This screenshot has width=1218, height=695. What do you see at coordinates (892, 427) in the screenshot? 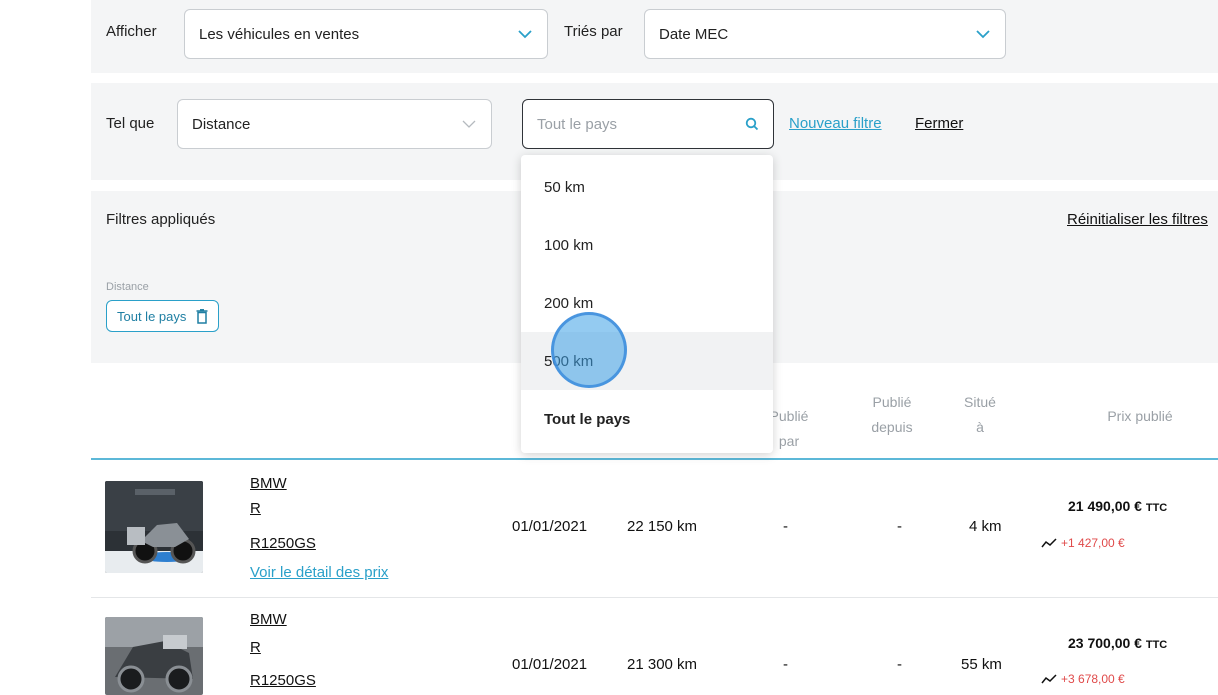
I see `header-published-since-line2: depuis` at bounding box center [892, 427].